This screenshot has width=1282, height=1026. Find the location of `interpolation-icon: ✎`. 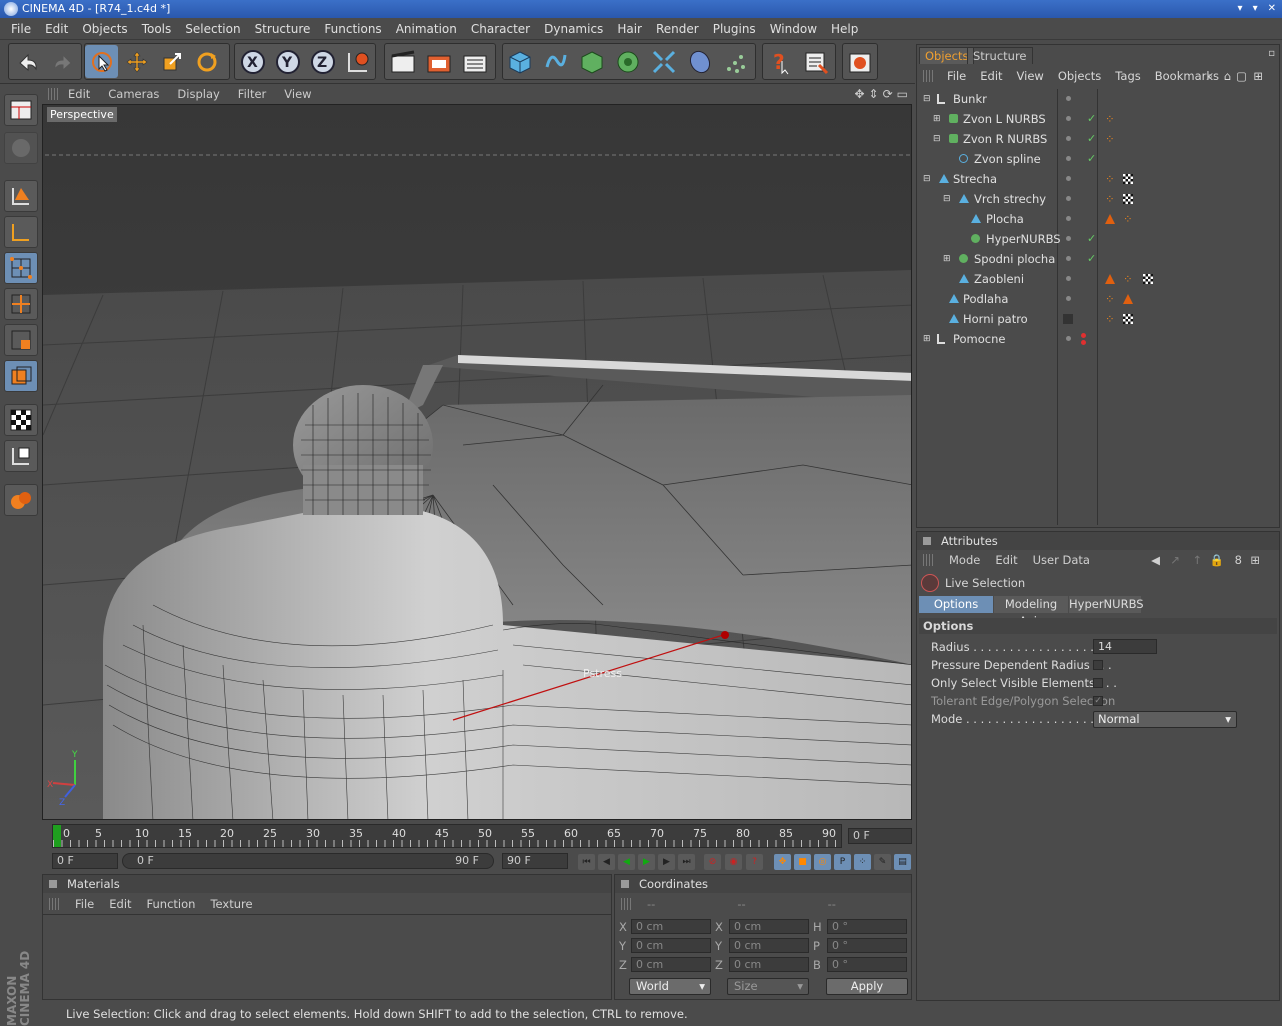

interpolation-icon: ✎ is located at coordinates (882, 862).